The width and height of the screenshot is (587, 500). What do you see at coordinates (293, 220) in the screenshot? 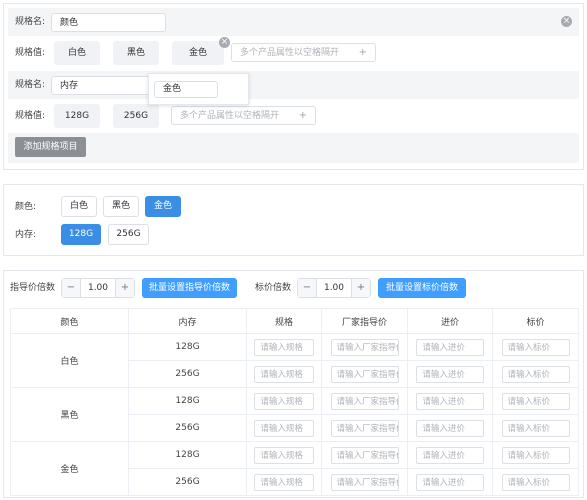
I see `spec-selector-card` at bounding box center [293, 220].